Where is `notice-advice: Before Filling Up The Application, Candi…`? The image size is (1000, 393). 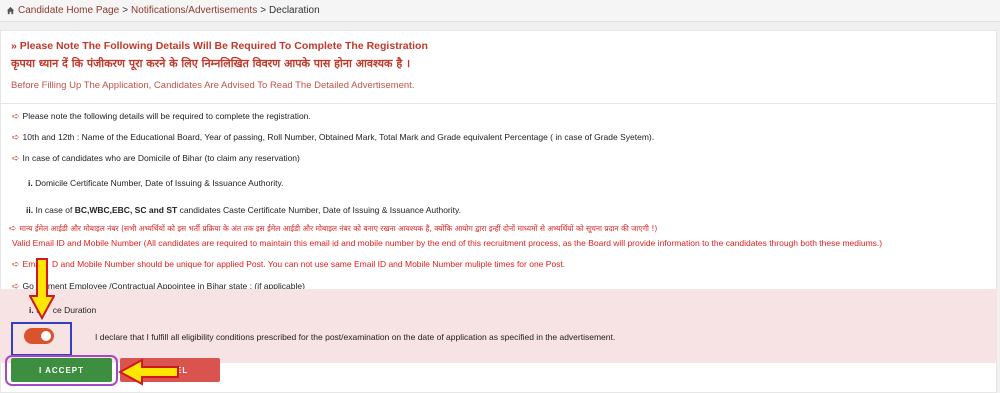
notice-advice: Before Filling Up The Application, Candi… is located at coordinates (213, 85).